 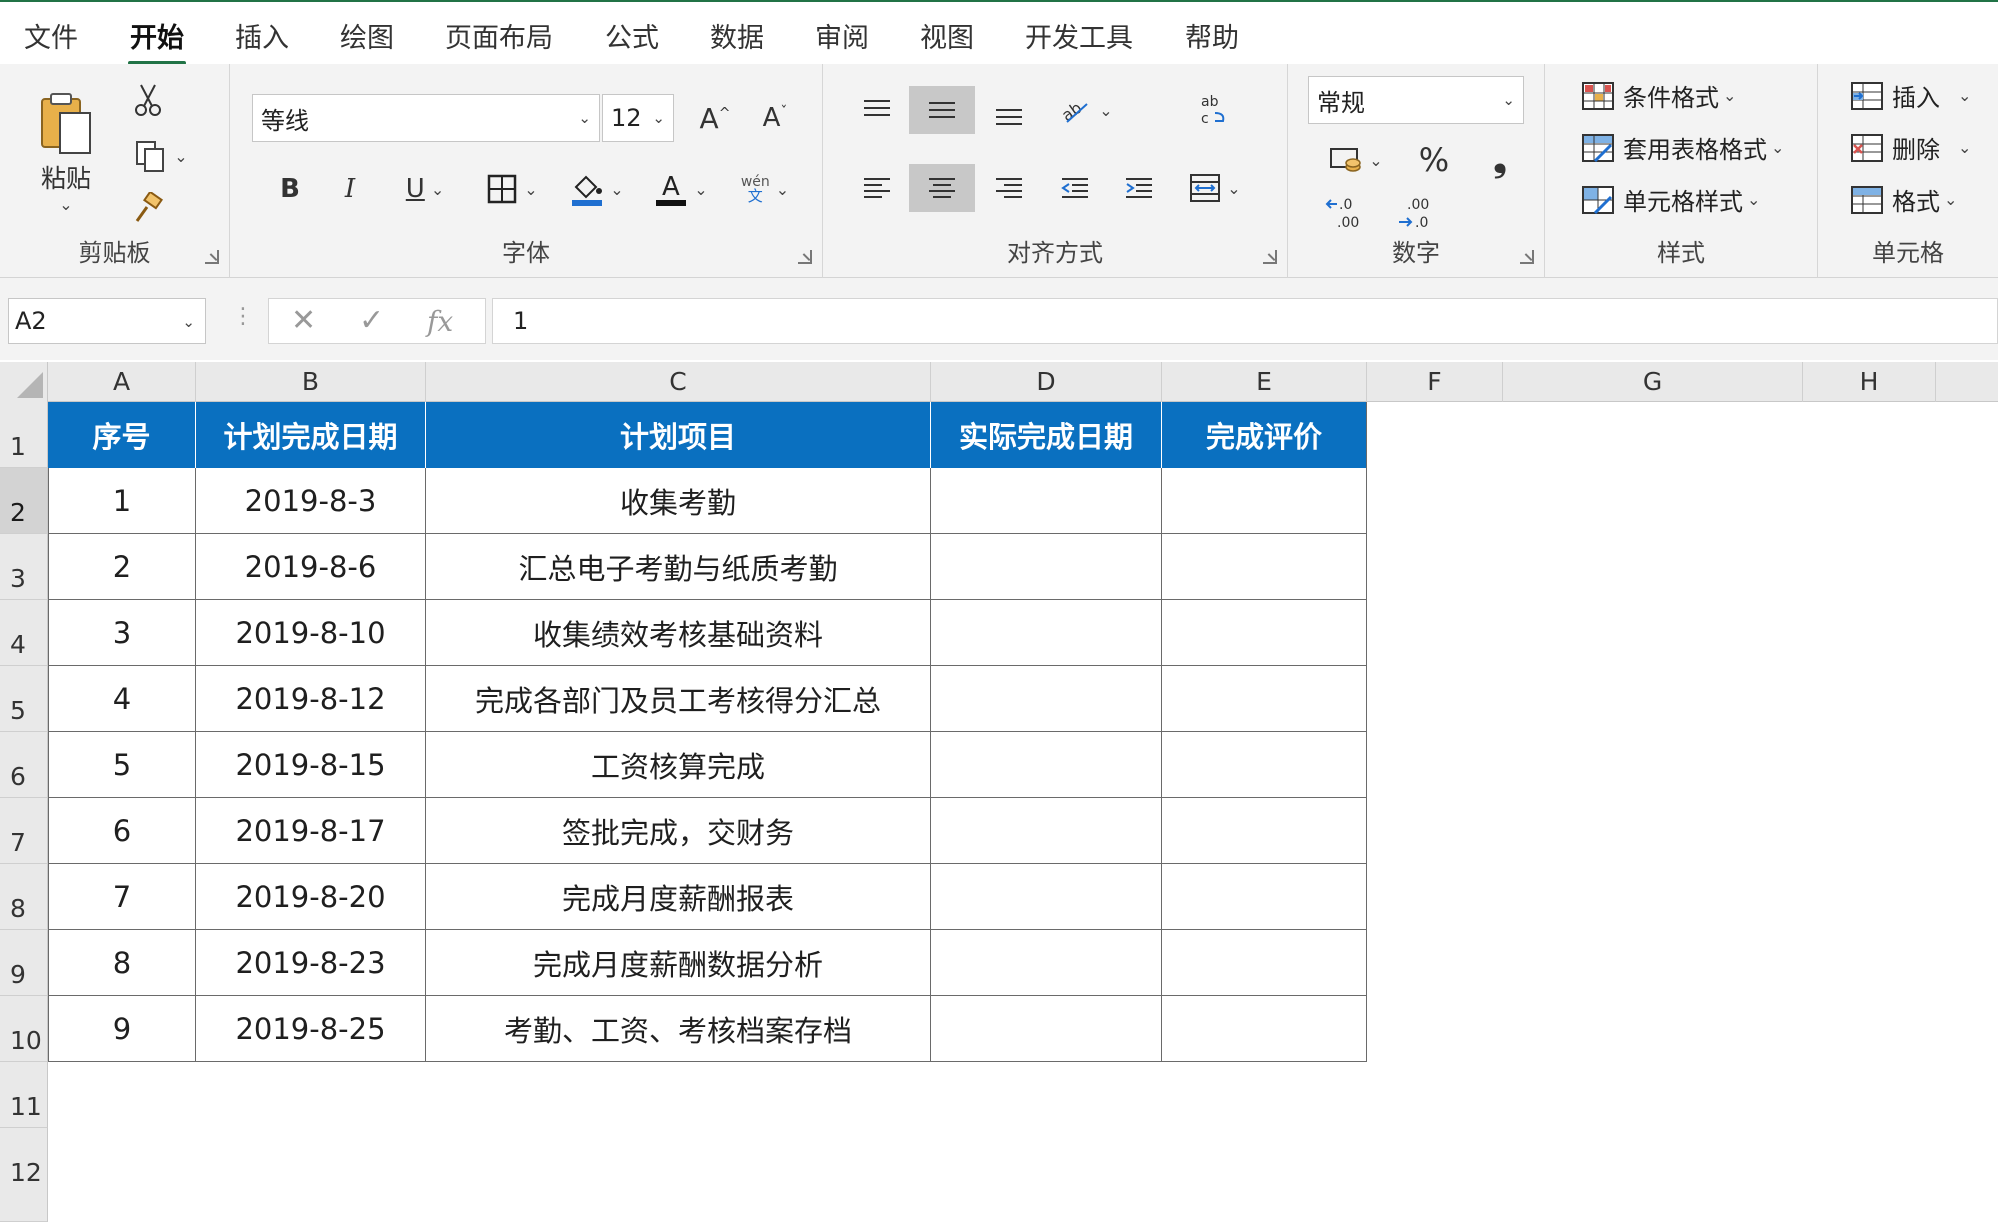 What do you see at coordinates (24, 1175) in the screenshot?
I see `row-header-12: 12` at bounding box center [24, 1175].